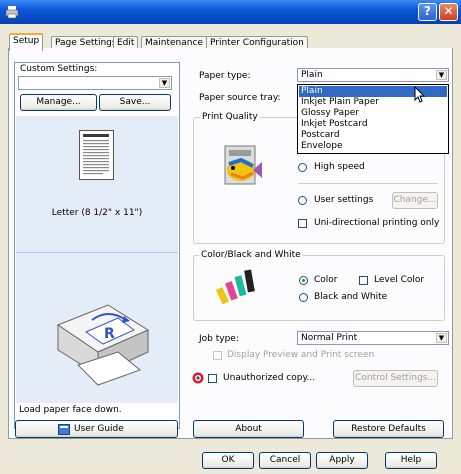 This screenshot has width=461, height=474. I want to click on user-settings-label: User settings, so click(344, 200).